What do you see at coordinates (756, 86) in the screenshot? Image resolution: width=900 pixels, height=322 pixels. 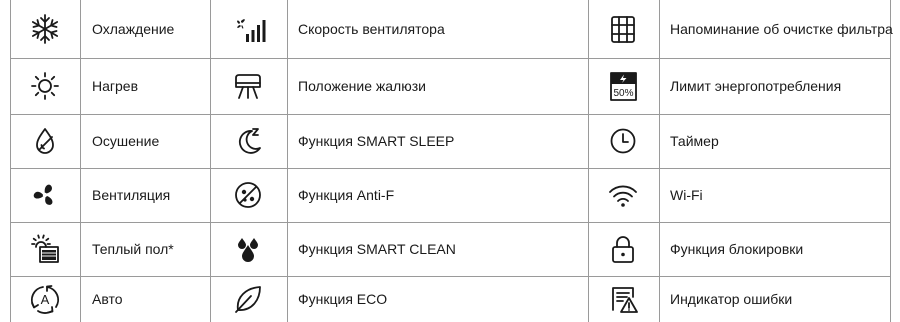 I see `feature-label: Лимит энергопотребления` at bounding box center [756, 86].